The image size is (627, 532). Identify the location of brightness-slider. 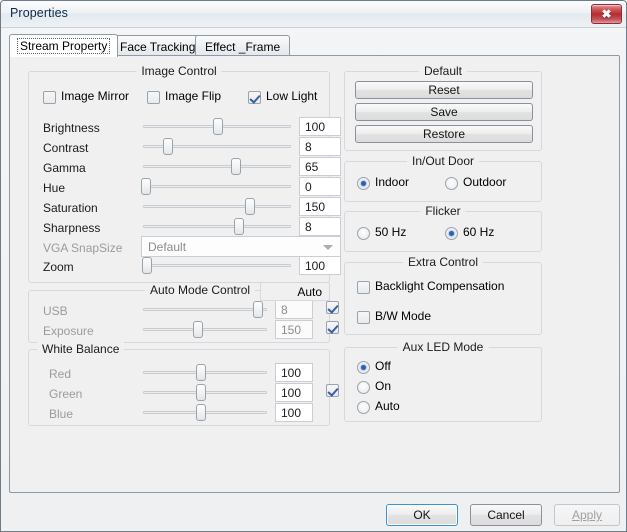
(217, 126).